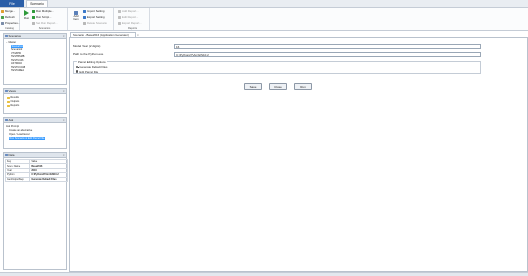 This screenshot has height=276, width=528. I want to click on ask-panel-header: Ask ×, so click(35, 120).